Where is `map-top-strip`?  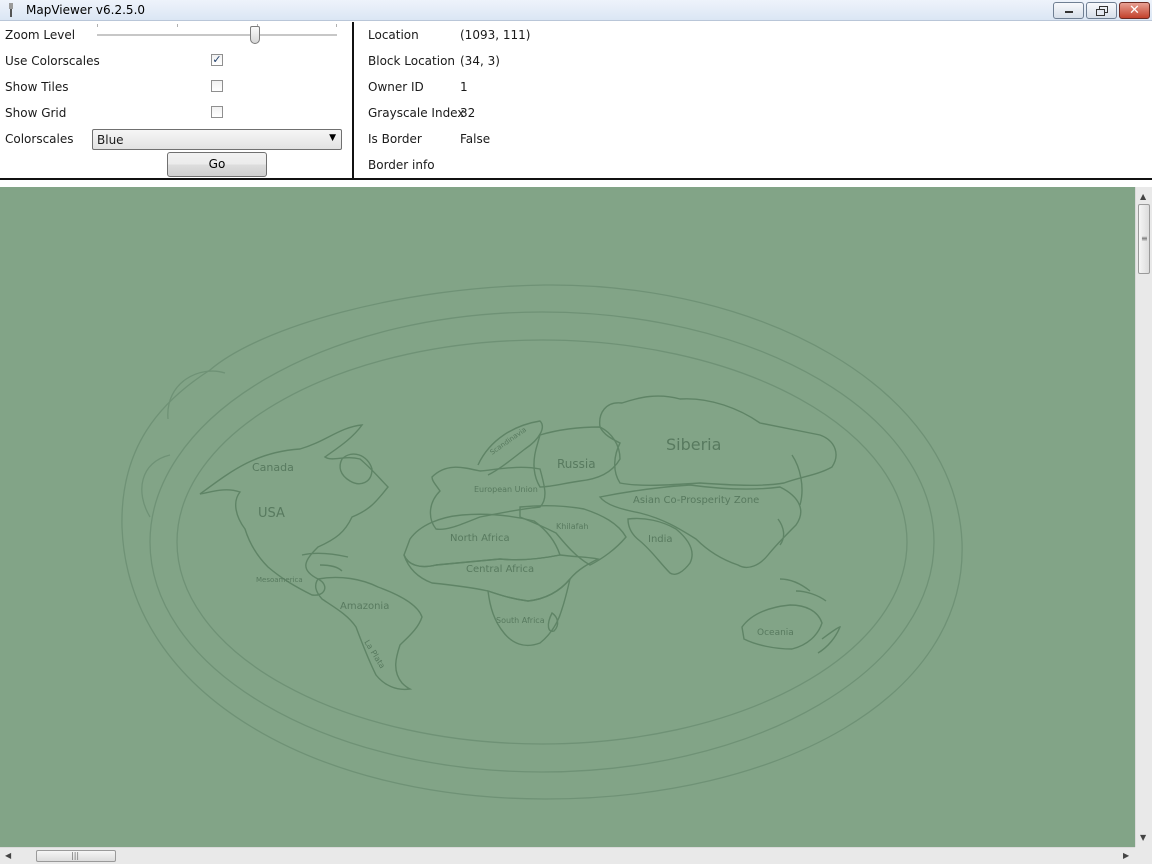 map-top-strip is located at coordinates (576, 183).